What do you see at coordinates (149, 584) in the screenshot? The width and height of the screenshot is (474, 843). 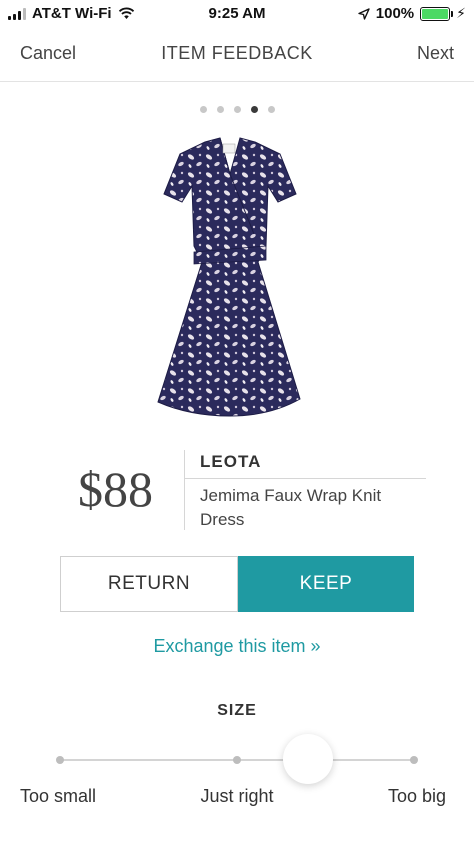 I see `return-button: RETURN` at bounding box center [149, 584].